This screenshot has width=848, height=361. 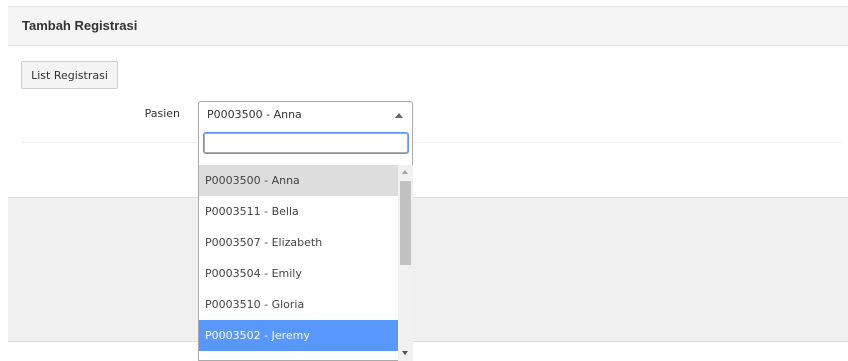 I want to click on panel-header: Tambah Registrasi, so click(x=428, y=26).